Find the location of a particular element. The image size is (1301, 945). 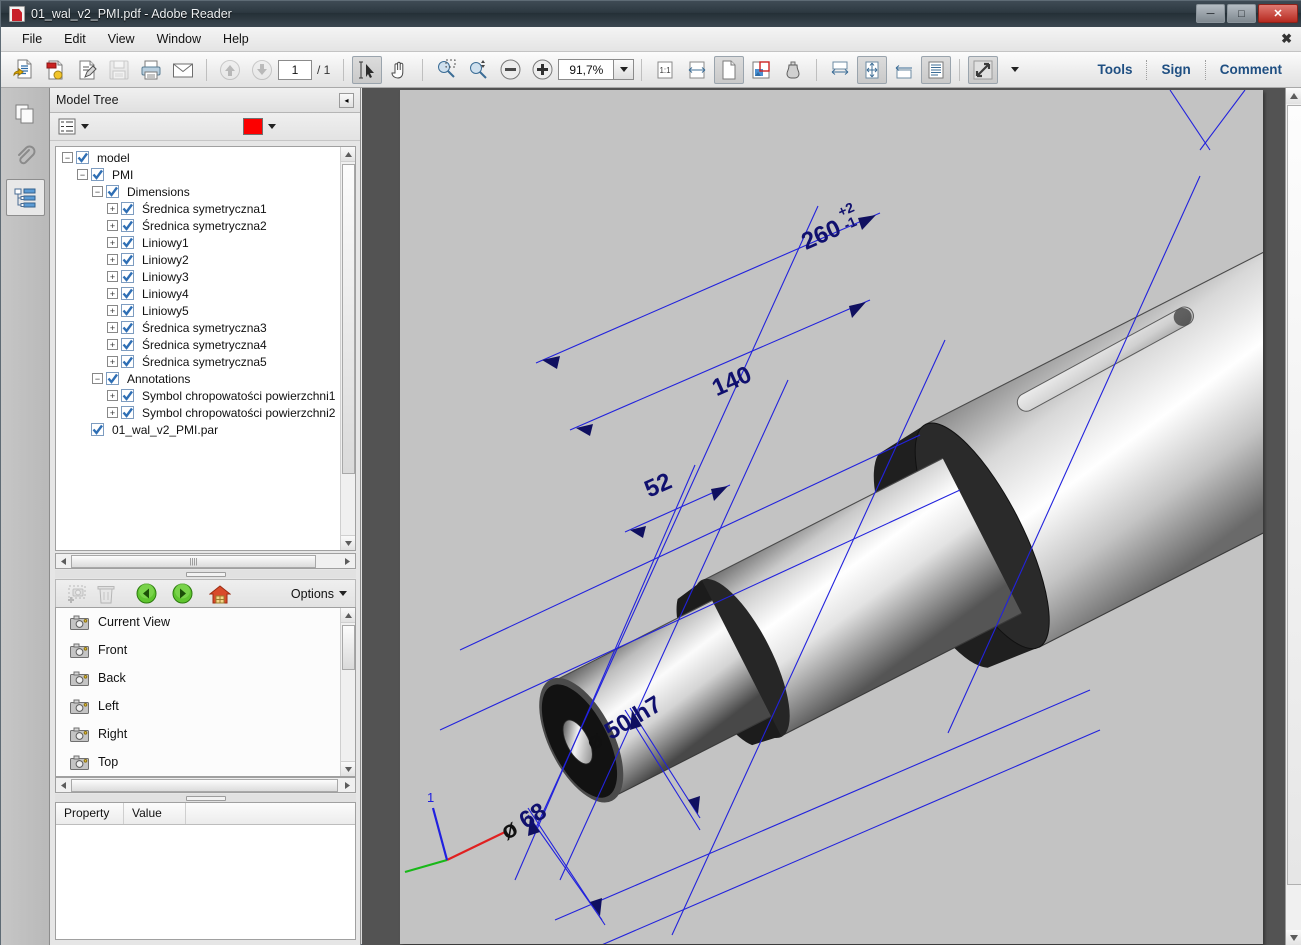

text-select-icon is located at coordinates (367, 69).